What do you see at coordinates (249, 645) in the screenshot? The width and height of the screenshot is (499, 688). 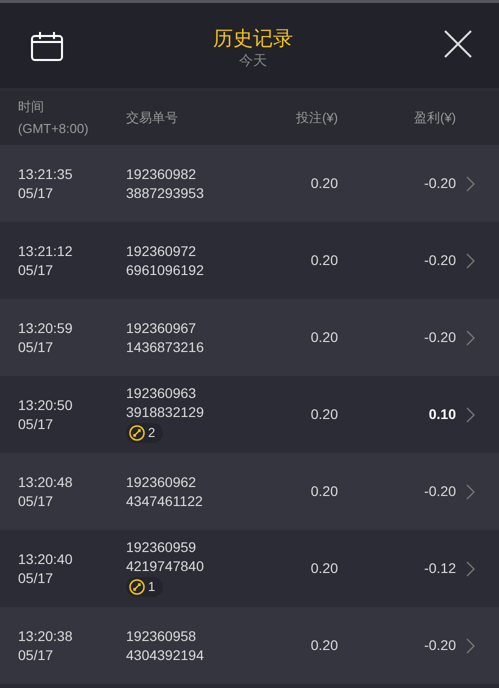 I see `history-row: 13:20:38 05/17 192360958 4304392194 0.20 -0.20` at bounding box center [249, 645].